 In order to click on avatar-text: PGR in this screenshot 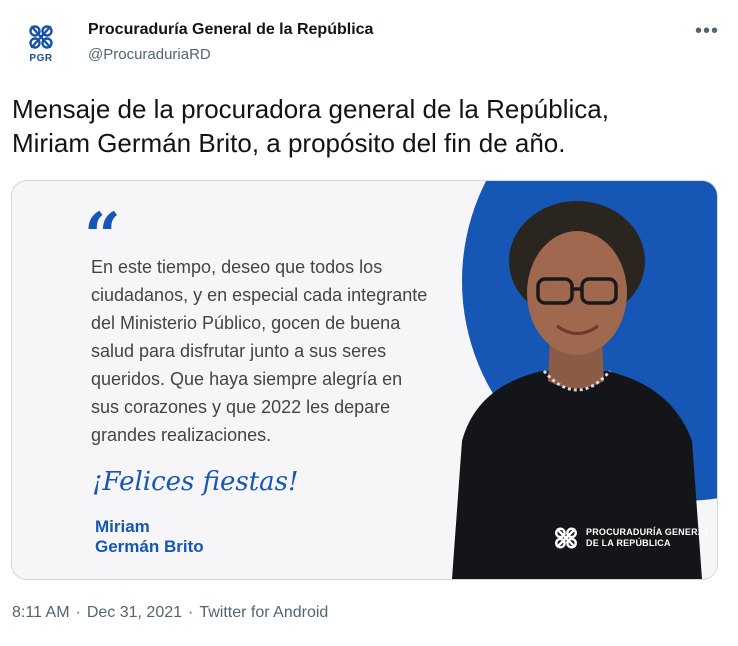, I will do `click(41, 58)`.